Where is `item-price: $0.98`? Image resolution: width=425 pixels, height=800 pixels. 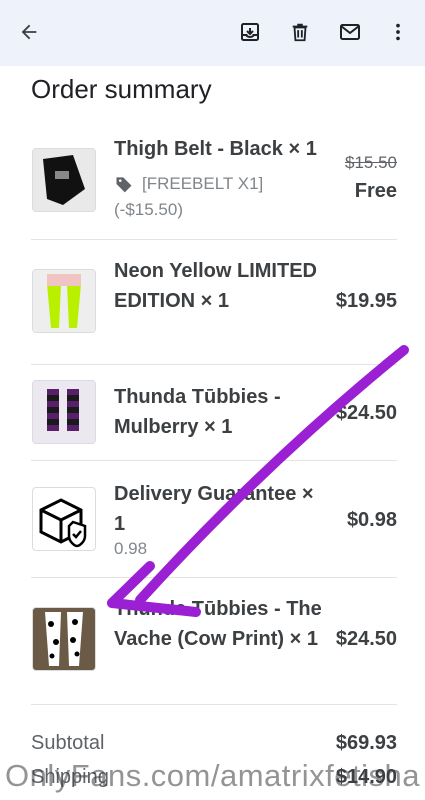
item-price: $0.98 is located at coordinates (371, 520).